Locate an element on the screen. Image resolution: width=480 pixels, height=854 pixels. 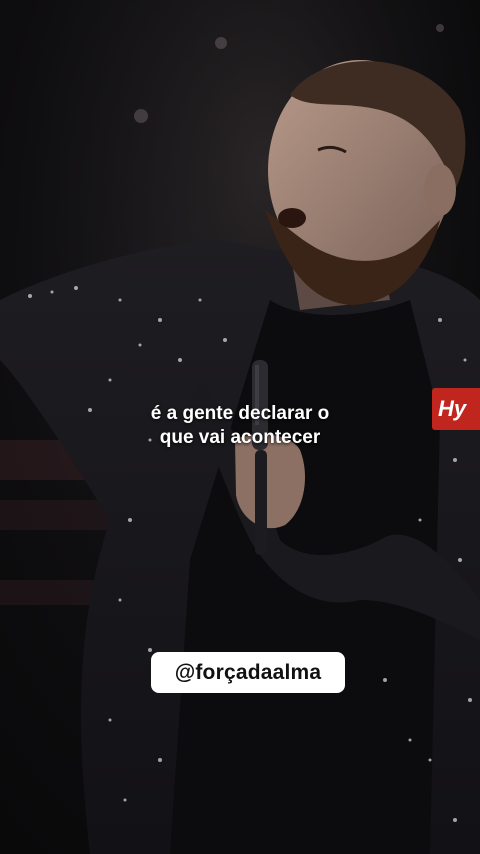
caption-line-1: é a gente declarar o is located at coordinates (240, 413).